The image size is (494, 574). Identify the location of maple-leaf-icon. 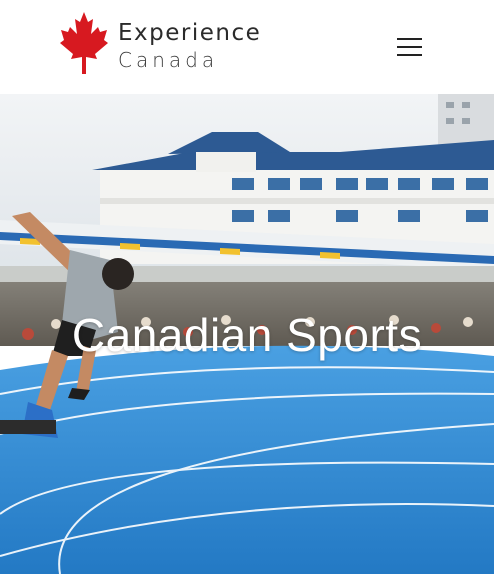
(84, 43).